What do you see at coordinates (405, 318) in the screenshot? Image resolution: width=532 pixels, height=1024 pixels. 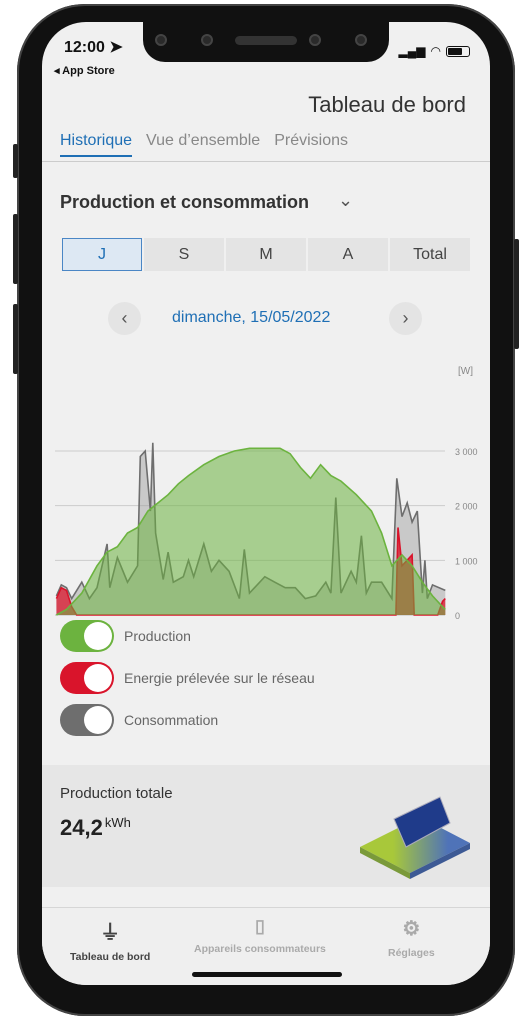 I see `chevron-right-icon: ›` at bounding box center [405, 318].